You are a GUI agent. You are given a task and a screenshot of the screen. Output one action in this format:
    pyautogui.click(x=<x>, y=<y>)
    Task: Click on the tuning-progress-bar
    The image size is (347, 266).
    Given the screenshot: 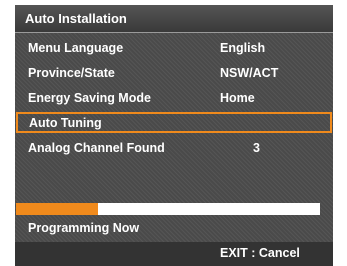 What is the action you would take?
    pyautogui.click(x=168, y=209)
    